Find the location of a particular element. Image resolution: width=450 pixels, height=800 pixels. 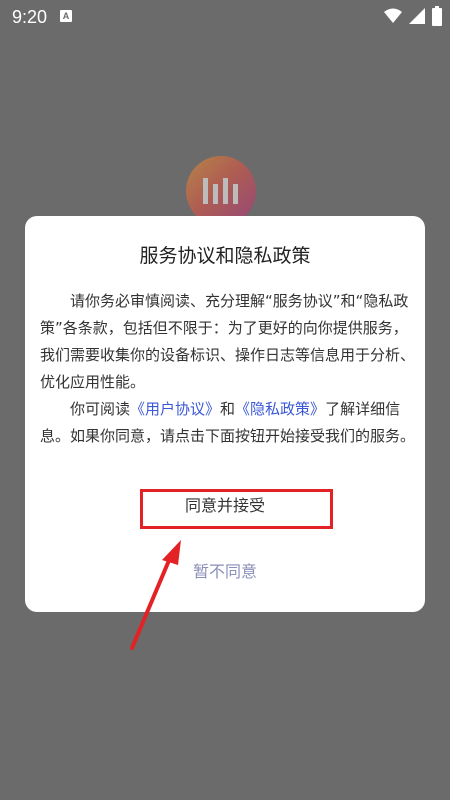

user-agreement-link: 《用户协议》 is located at coordinates (175, 409).